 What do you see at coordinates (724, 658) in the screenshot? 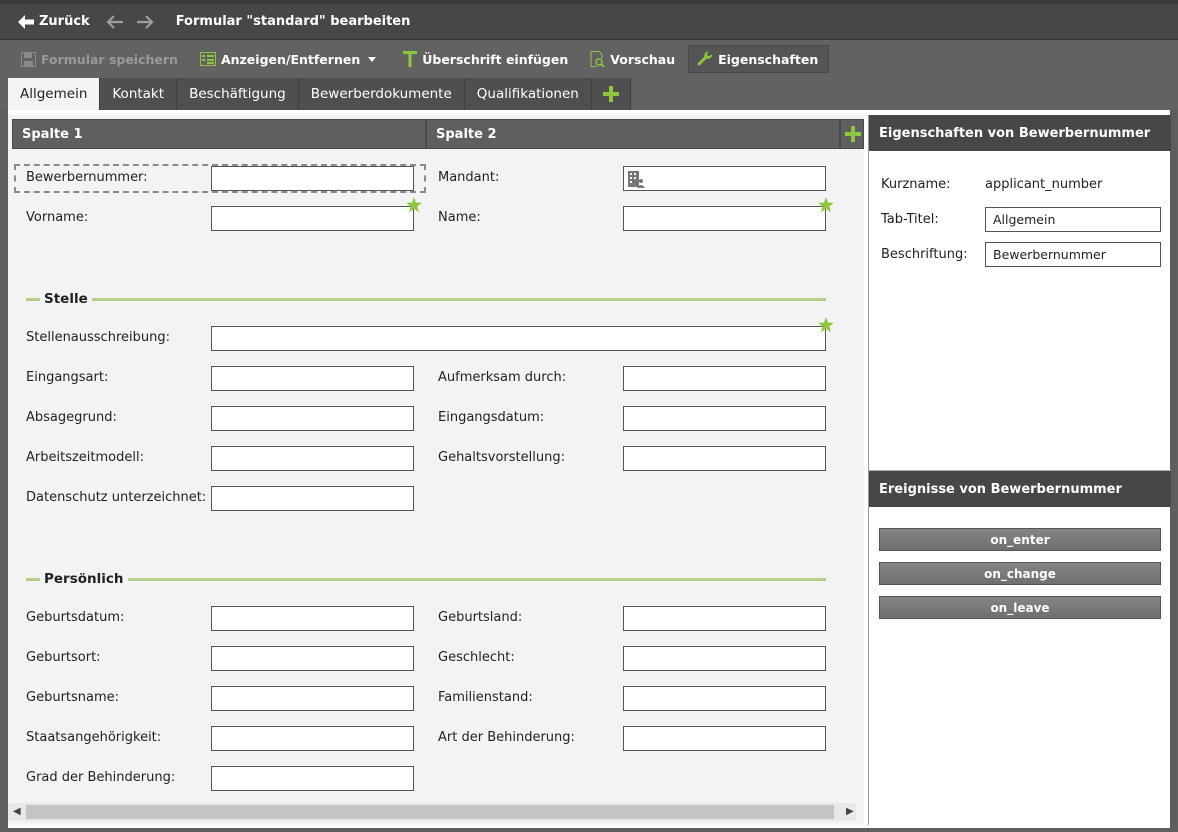
I see `input-geschlecht` at bounding box center [724, 658].